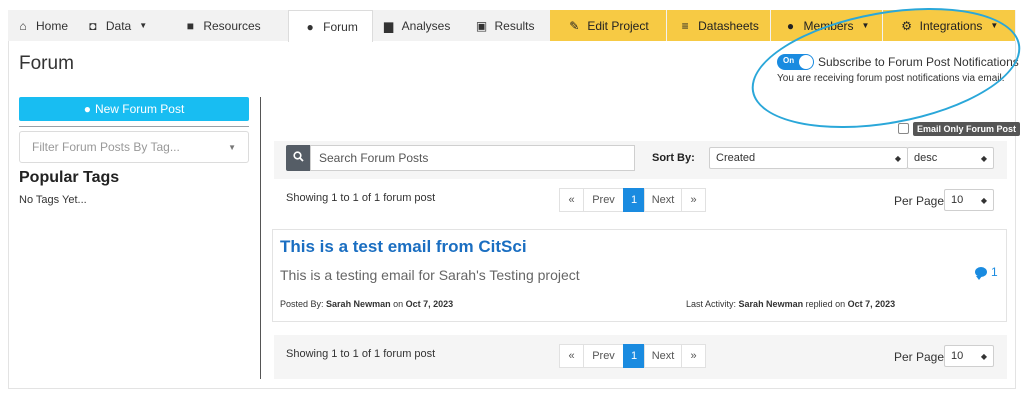 This screenshot has height=397, width=1024. Describe the element at coordinates (967, 129) in the screenshot. I see `email-only-badge: Email Only Forum Post` at that location.